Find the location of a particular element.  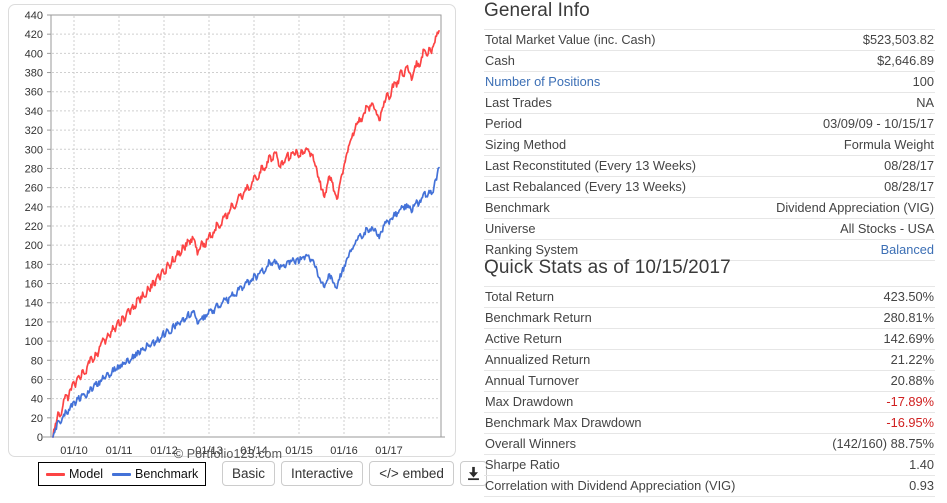

row-label: Active Return is located at coordinates (644, 339).